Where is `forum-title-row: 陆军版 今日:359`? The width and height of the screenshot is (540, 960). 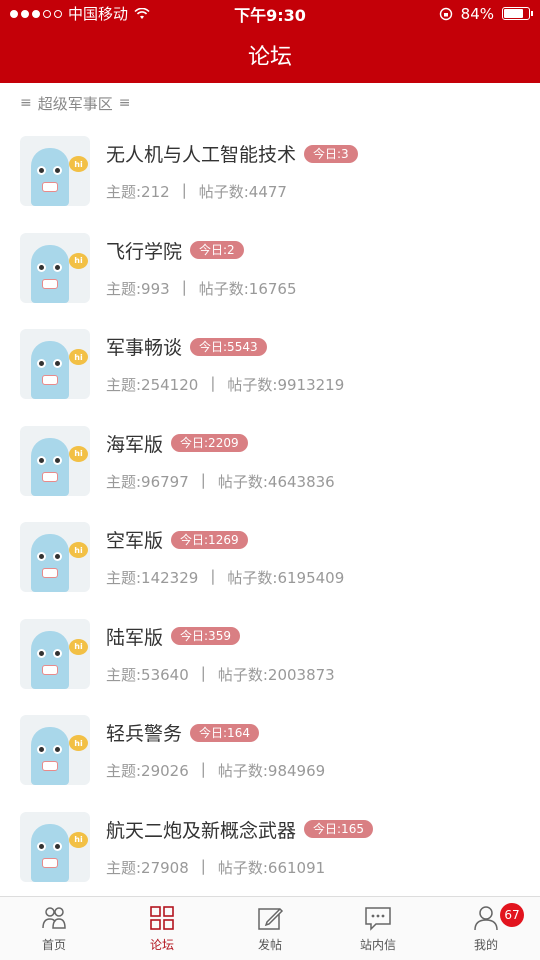
forum-title-row: 陆军版 今日:359 is located at coordinates (220, 636).